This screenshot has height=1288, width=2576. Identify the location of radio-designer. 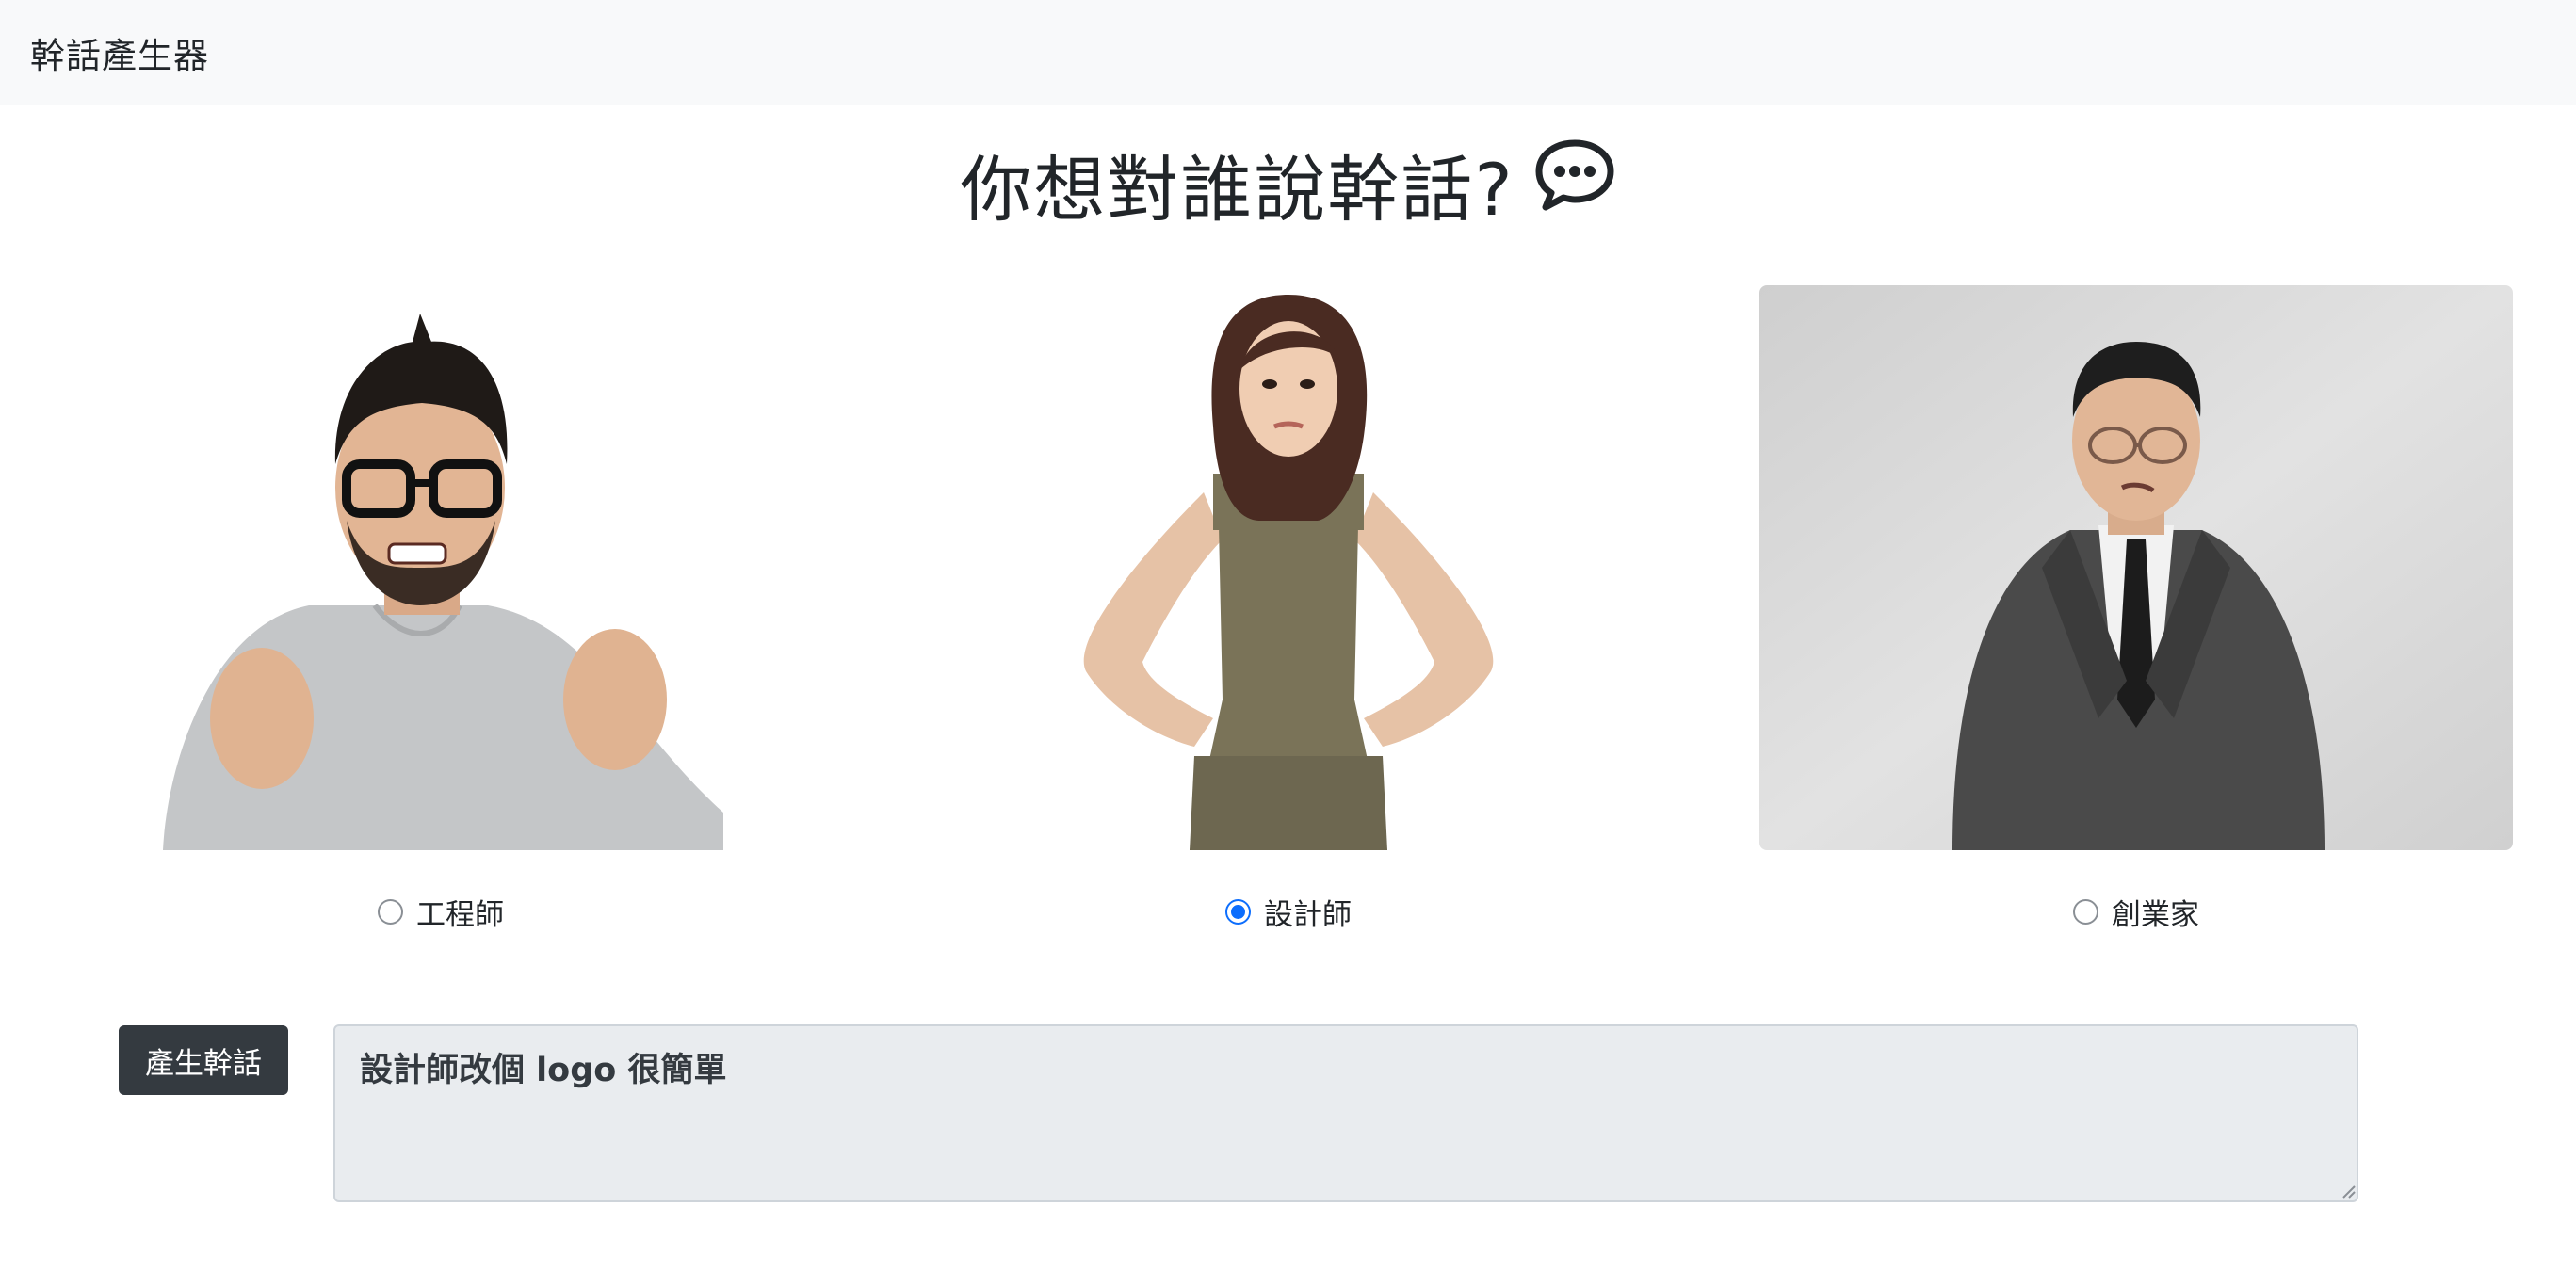
(1238, 912).